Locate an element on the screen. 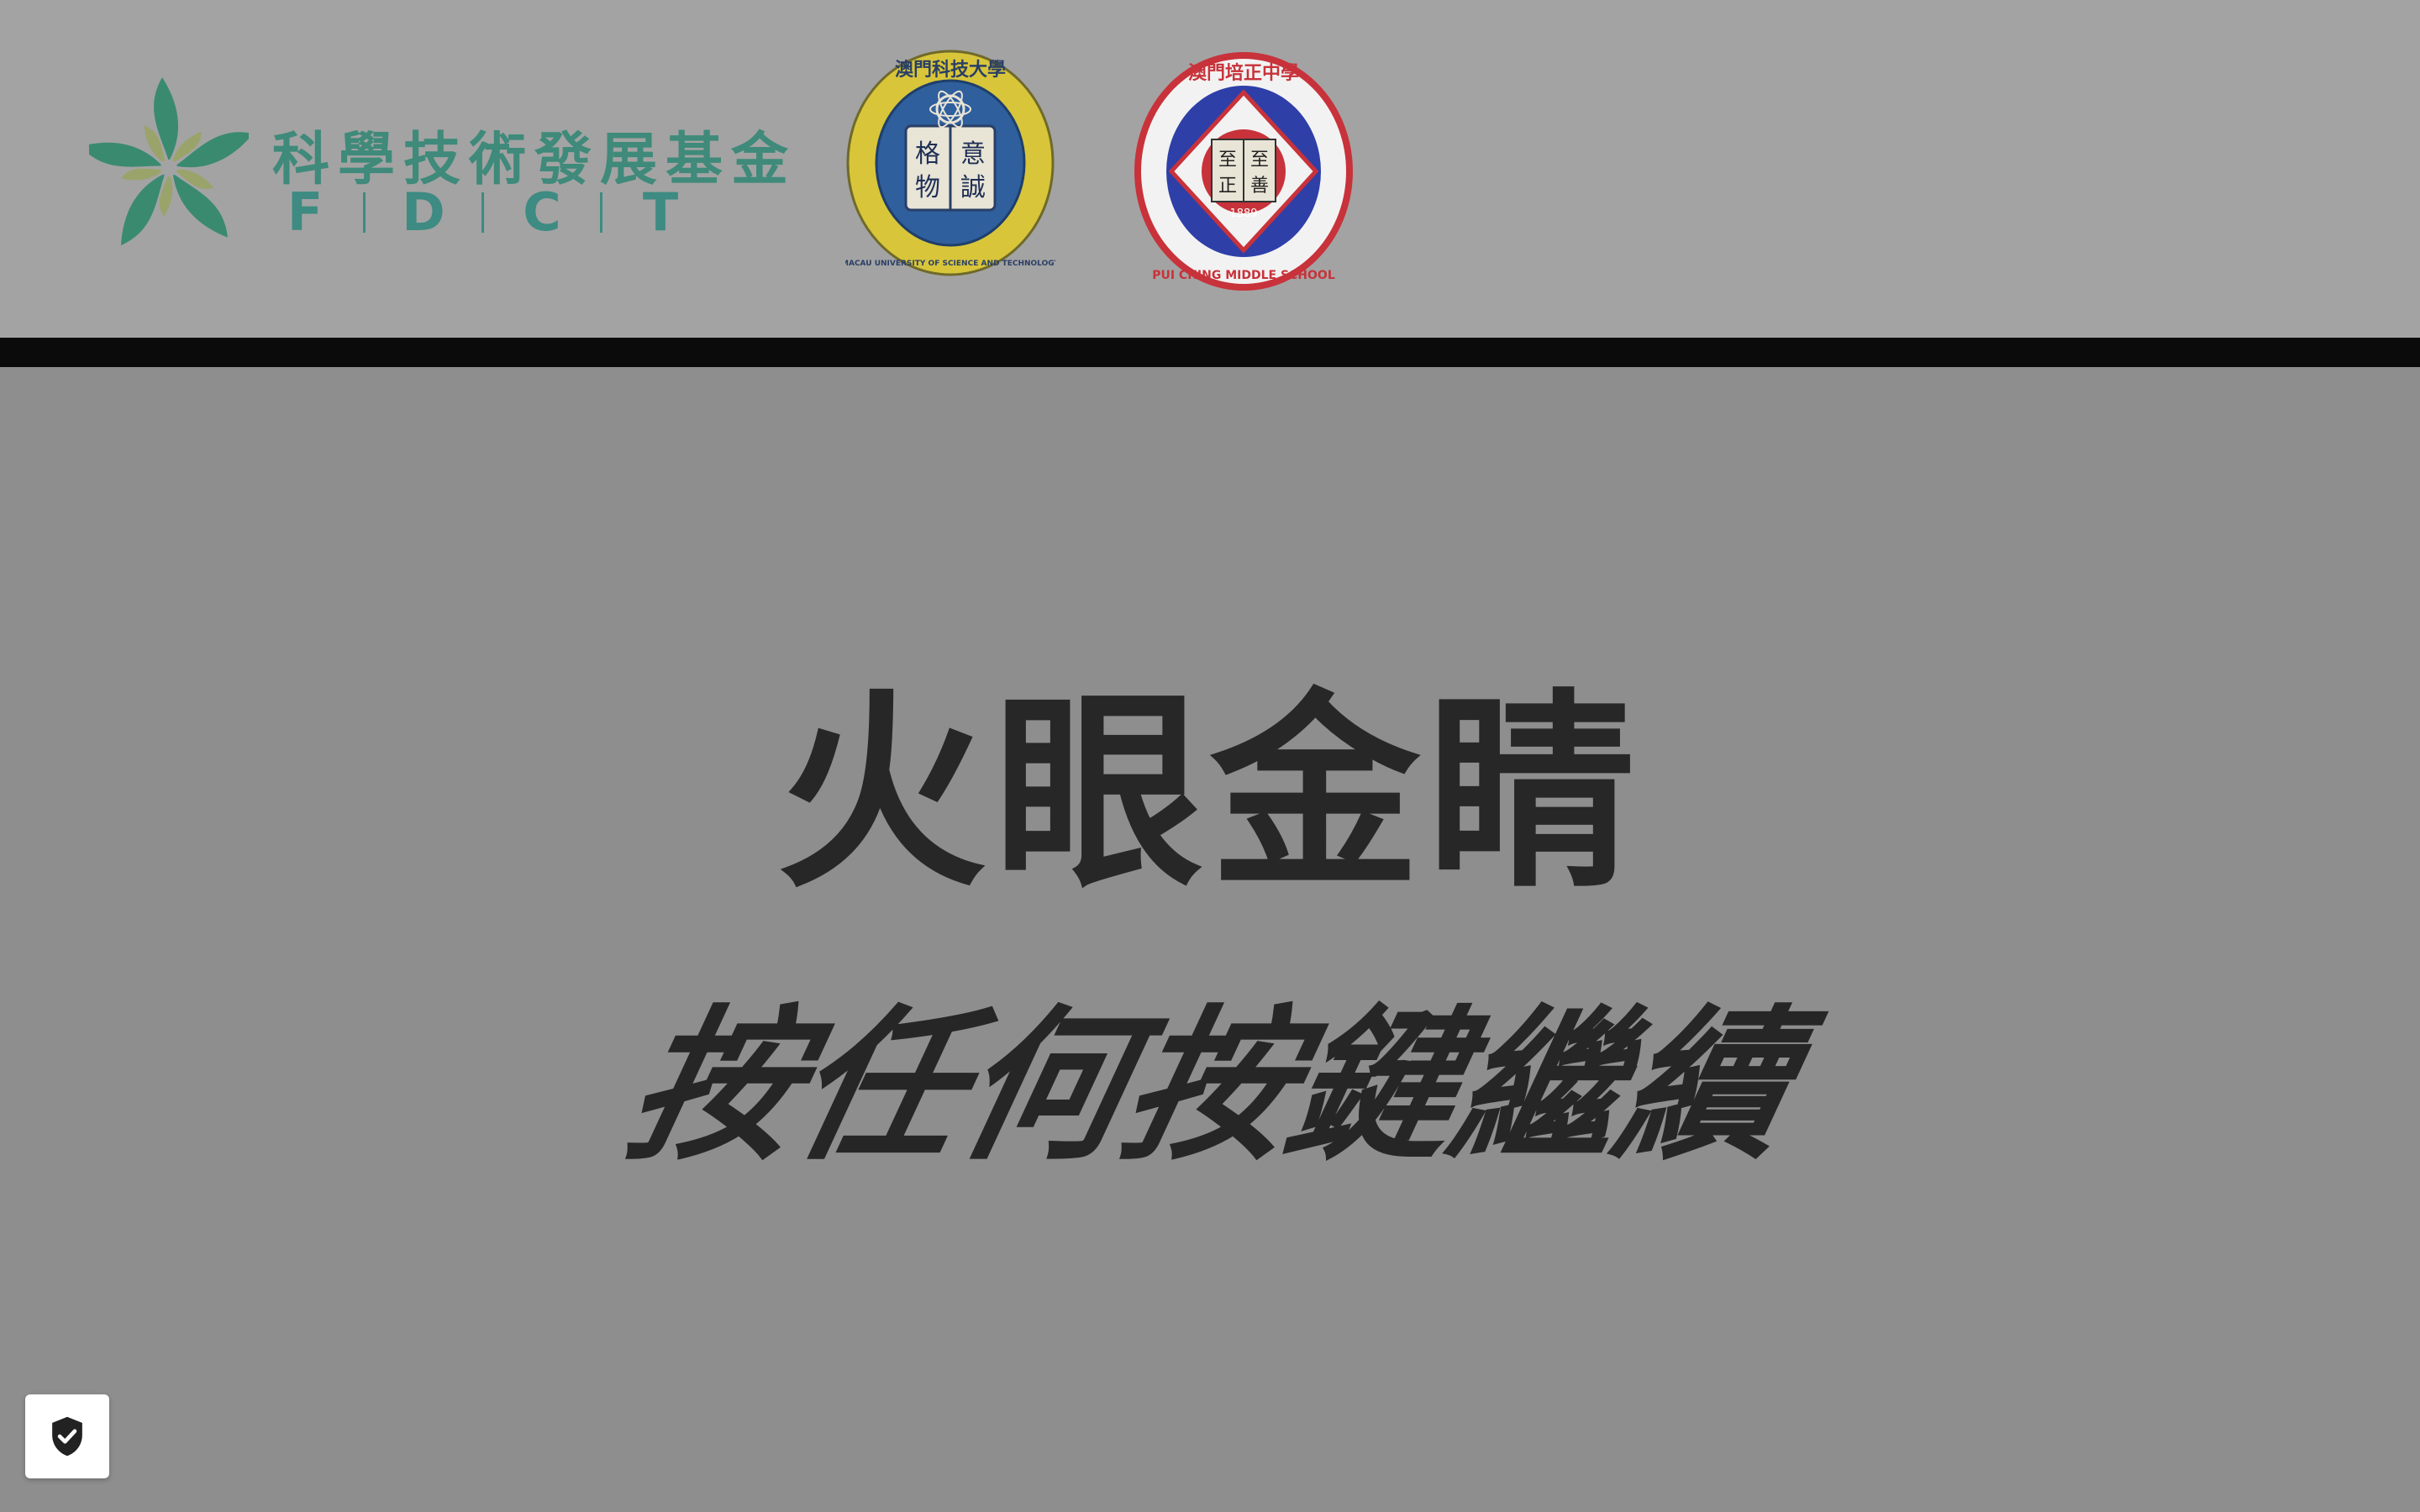 The width and height of the screenshot is (2420, 1512). must-motto-char: 意 is located at coordinates (973, 154).